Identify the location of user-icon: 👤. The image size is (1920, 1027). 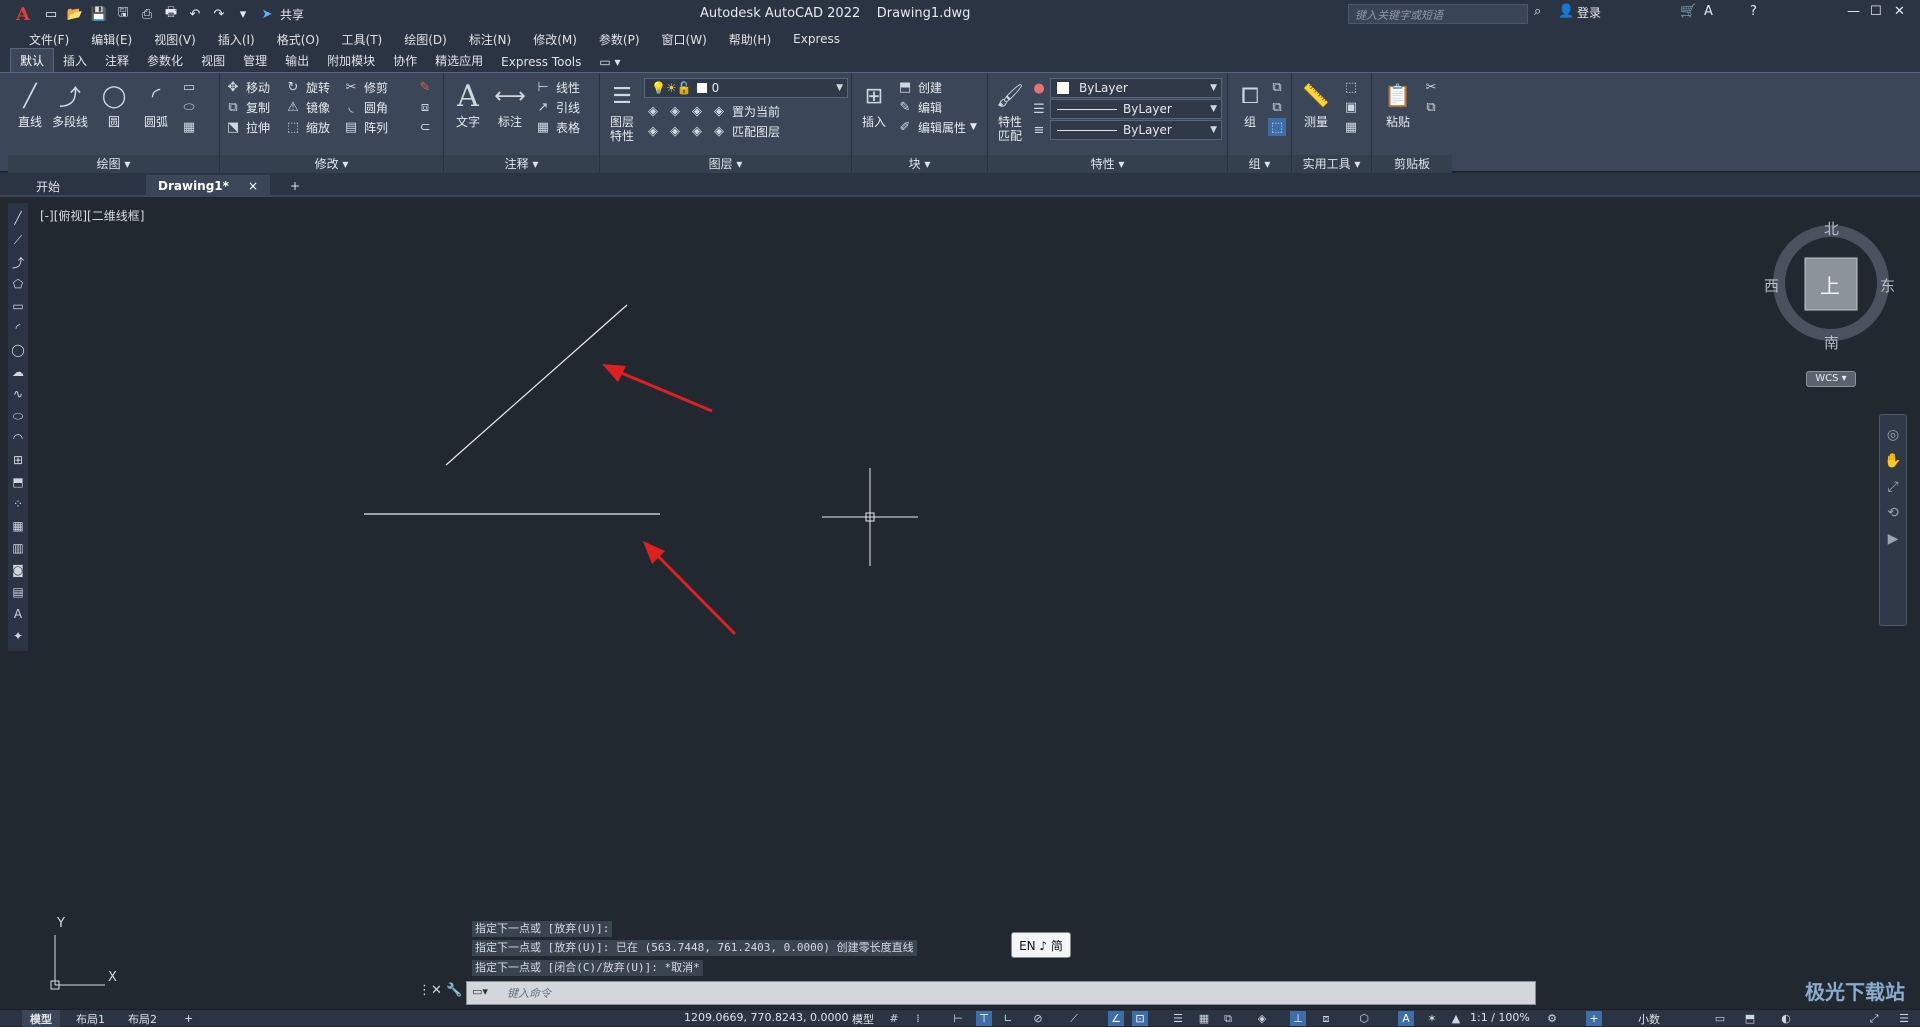
(1566, 11).